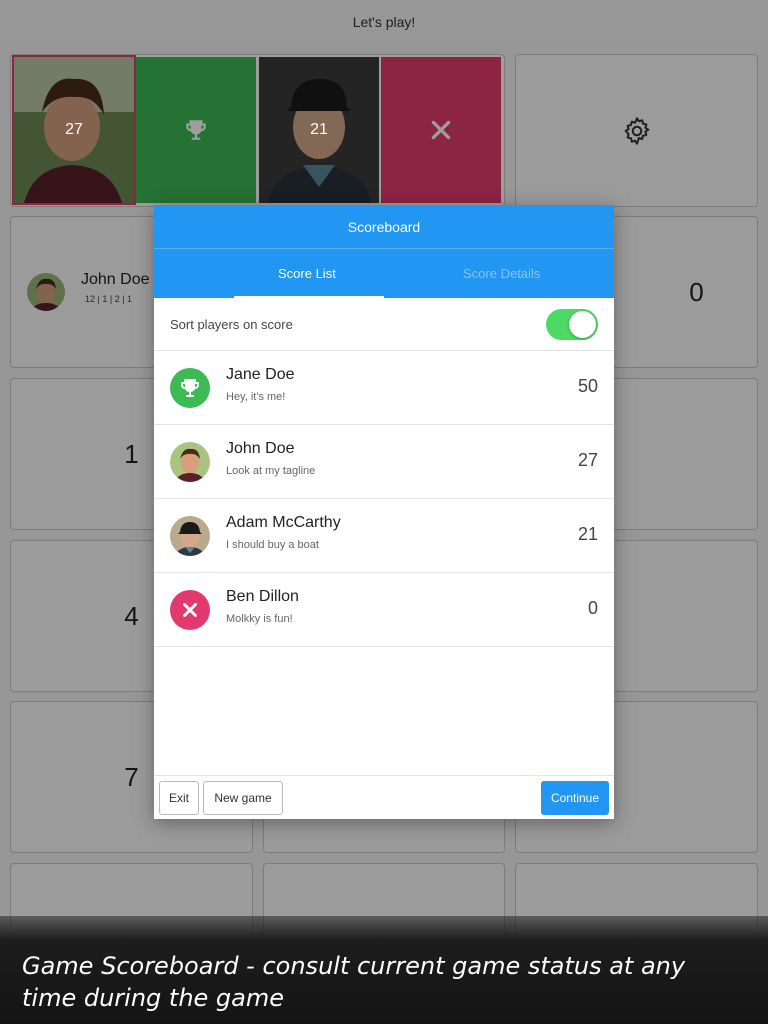  What do you see at coordinates (384, 536) in the screenshot?
I see `list-item: Adam McCarthy I should buy a boat 21` at bounding box center [384, 536].